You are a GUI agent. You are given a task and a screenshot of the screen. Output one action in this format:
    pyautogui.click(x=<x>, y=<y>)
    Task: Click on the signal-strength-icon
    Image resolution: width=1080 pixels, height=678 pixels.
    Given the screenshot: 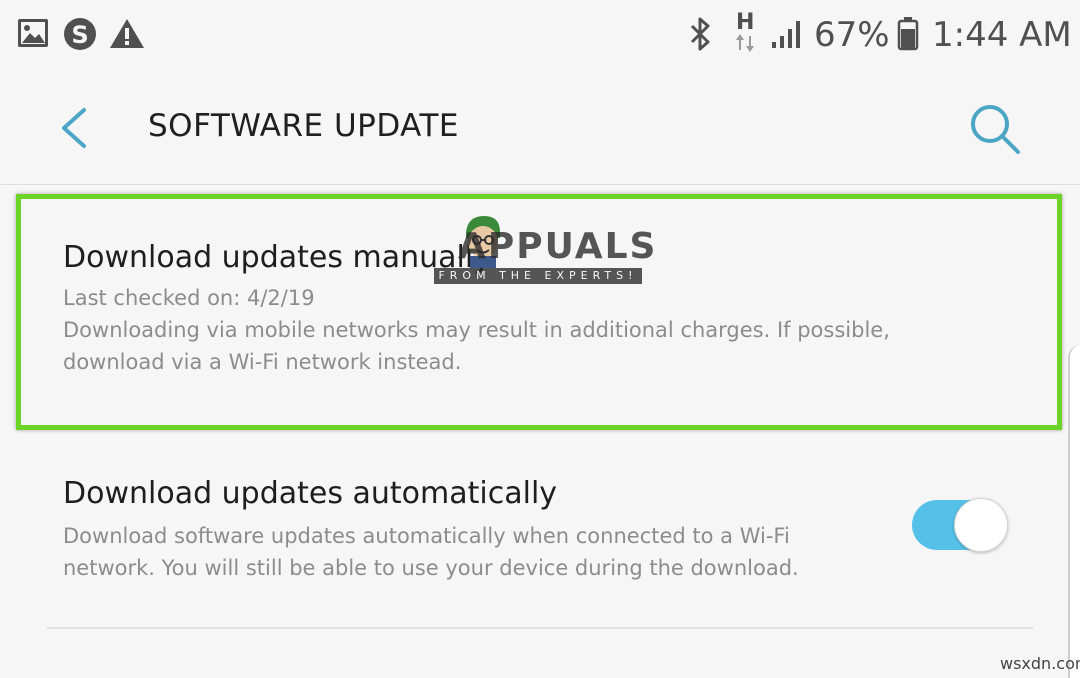 What is the action you would take?
    pyautogui.click(x=786, y=34)
    